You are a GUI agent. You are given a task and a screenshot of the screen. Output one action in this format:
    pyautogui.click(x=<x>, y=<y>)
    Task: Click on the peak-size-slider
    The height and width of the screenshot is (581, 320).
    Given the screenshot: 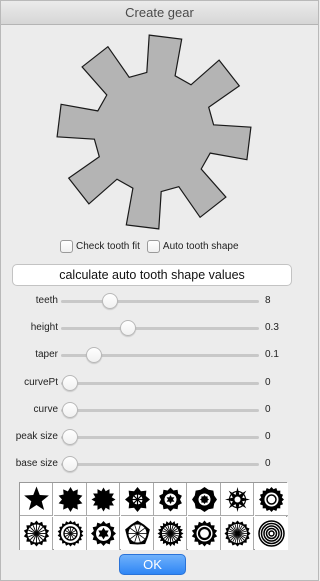 What is the action you would take?
    pyautogui.click(x=160, y=437)
    